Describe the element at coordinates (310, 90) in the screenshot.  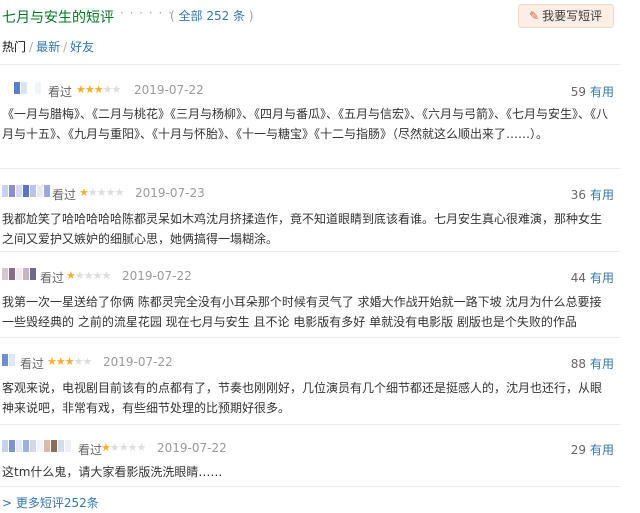
I see `comment-meta: 看过 ★★★★★ 2019-07-22 59 有用` at that location.